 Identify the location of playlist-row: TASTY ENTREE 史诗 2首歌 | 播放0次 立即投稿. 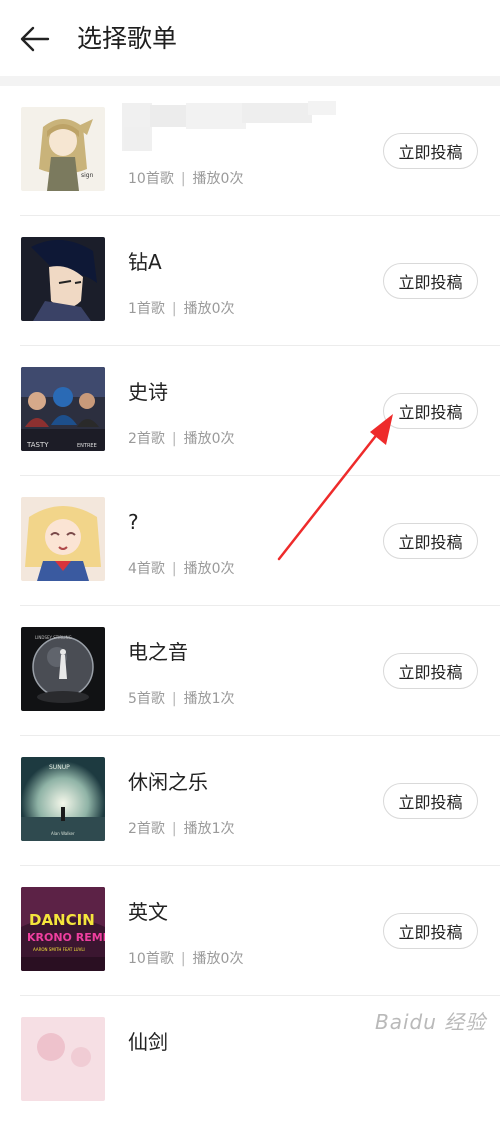
(250, 411).